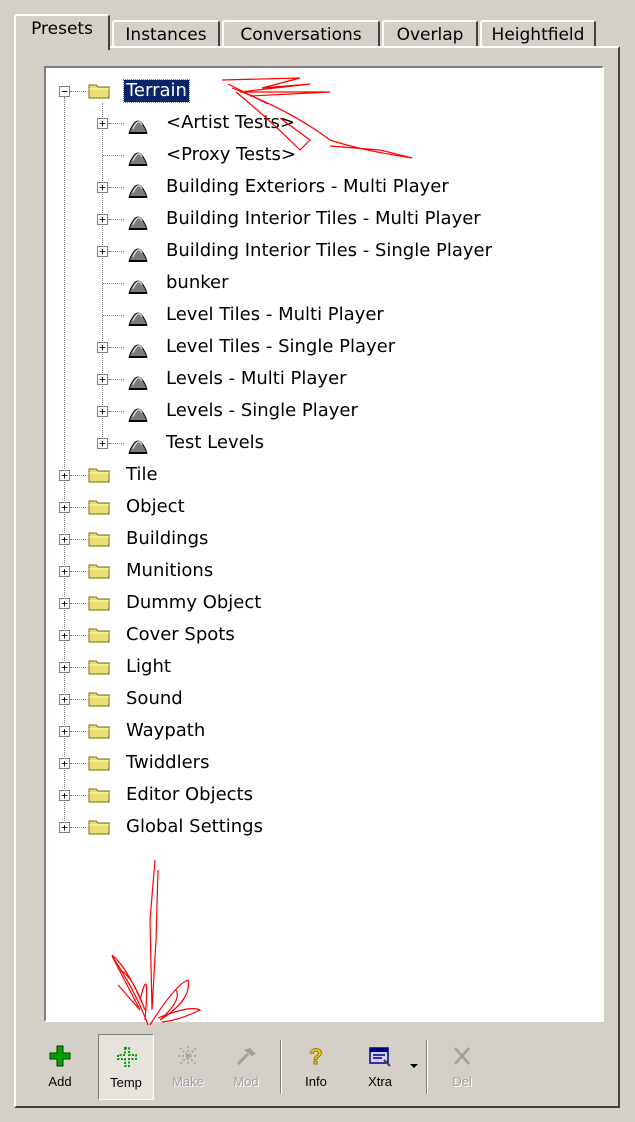  What do you see at coordinates (304, 443) in the screenshot?
I see `tree-item-preset: + Test Levels` at bounding box center [304, 443].